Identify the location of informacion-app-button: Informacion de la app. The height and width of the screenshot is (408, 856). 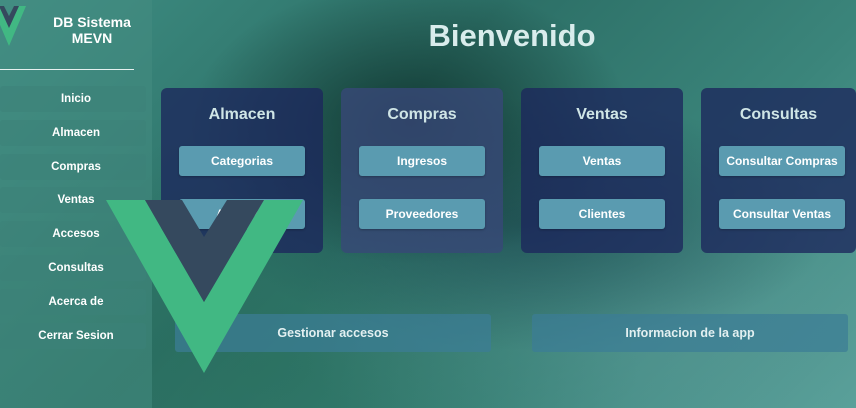
(690, 333).